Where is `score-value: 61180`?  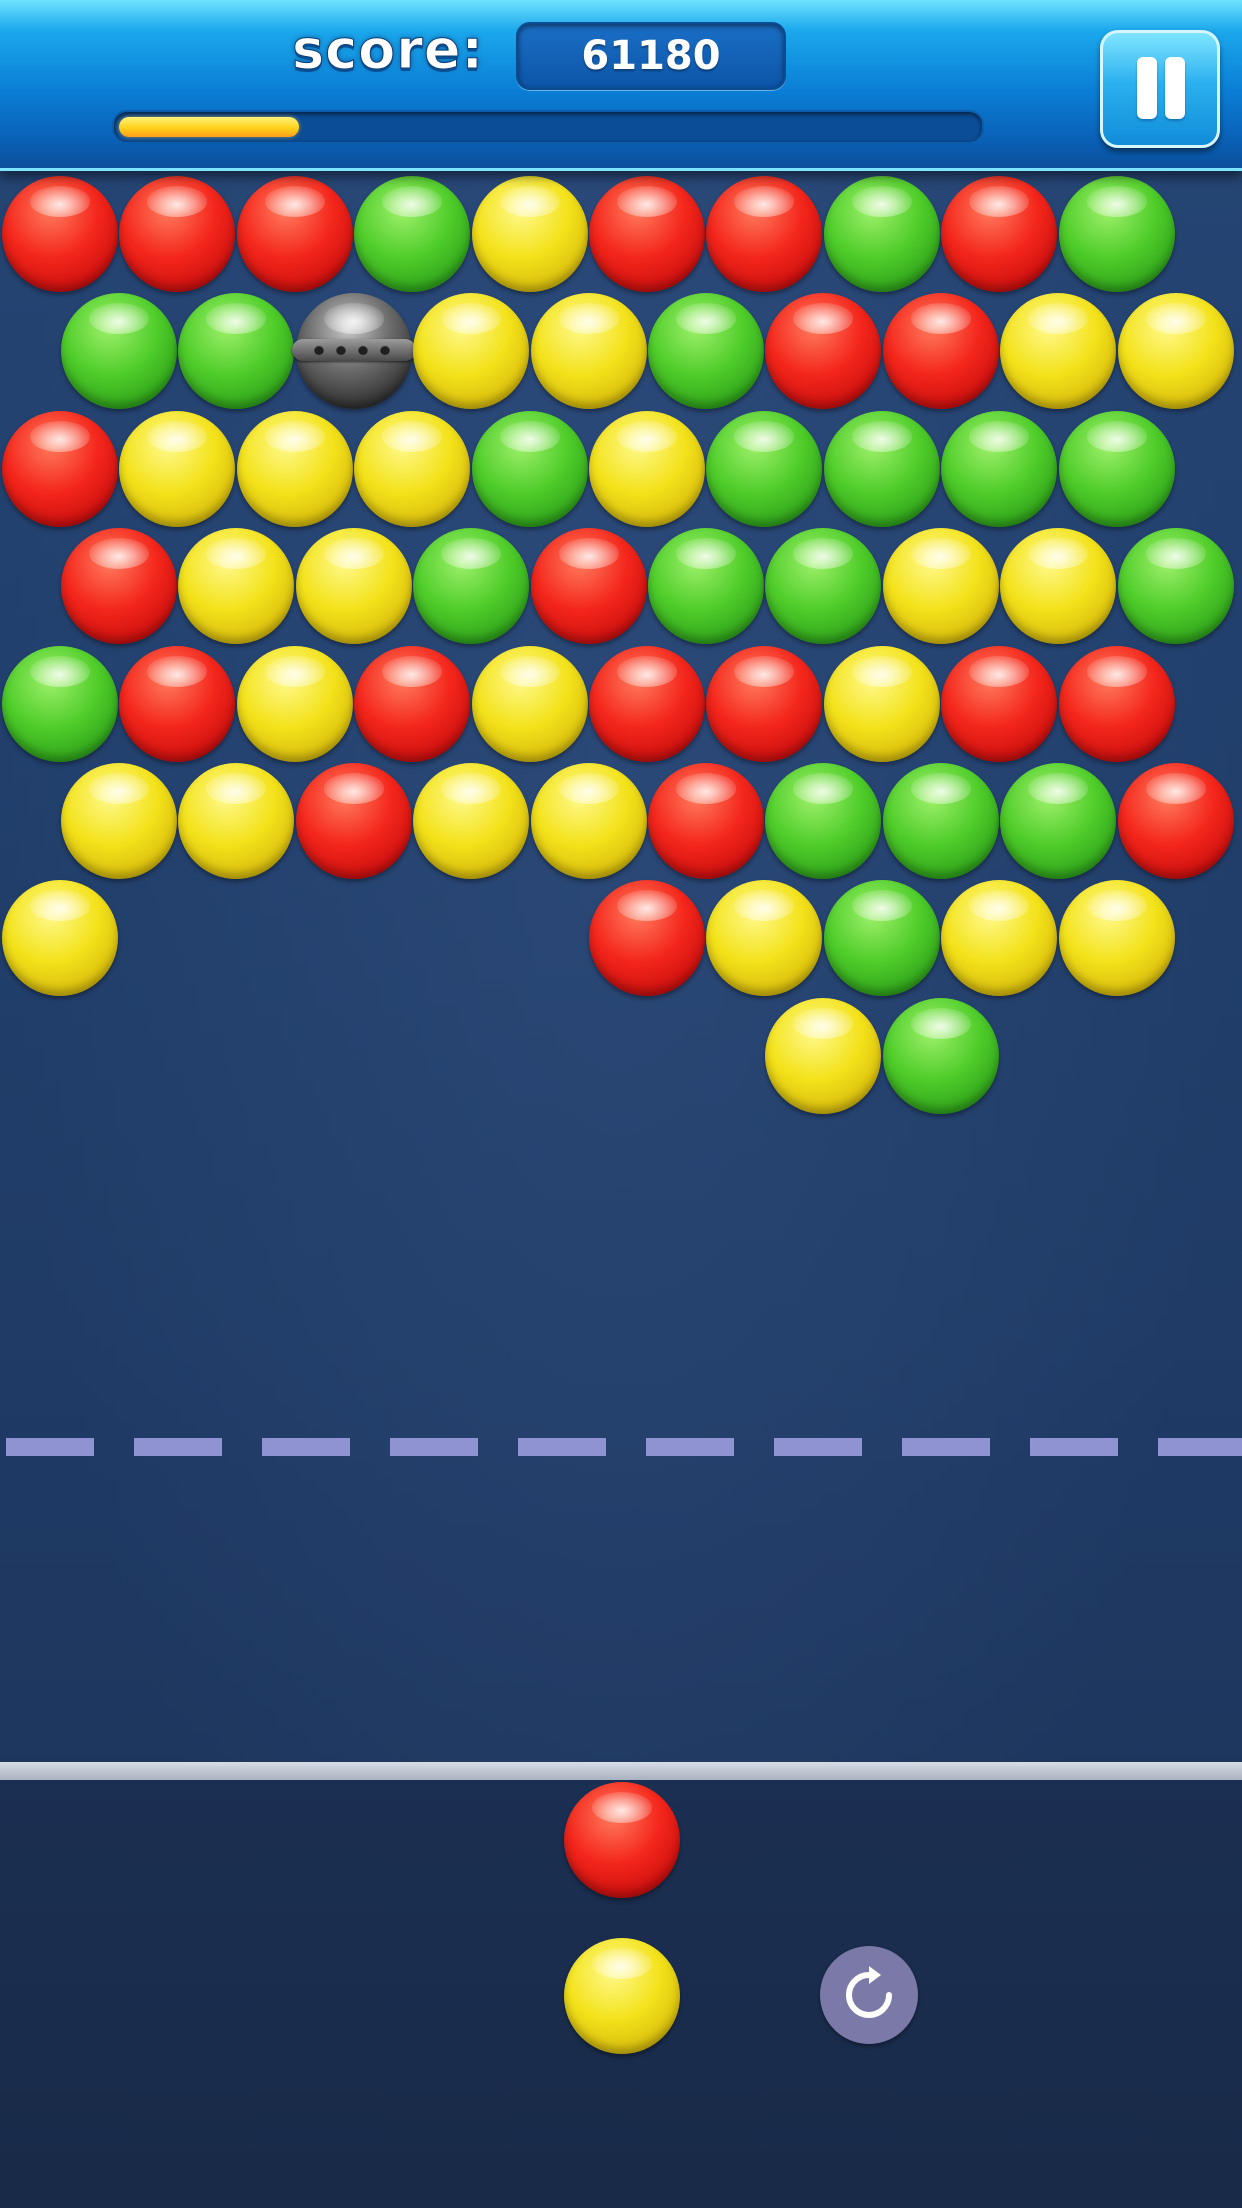 score-value: 61180 is located at coordinates (651, 56).